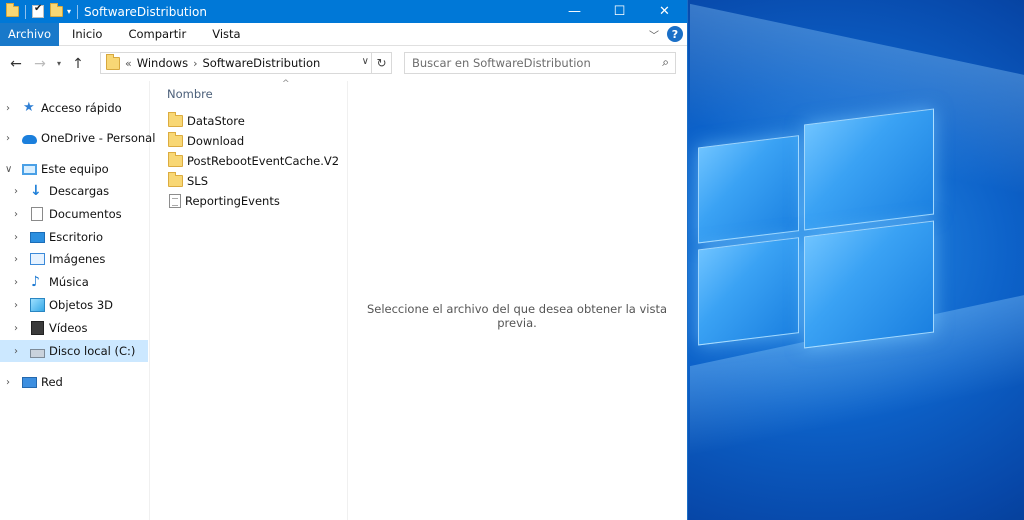 The width and height of the screenshot is (1024, 520). Describe the element at coordinates (286, 84) in the screenshot. I see `sort-ascending-icon: ^` at that location.